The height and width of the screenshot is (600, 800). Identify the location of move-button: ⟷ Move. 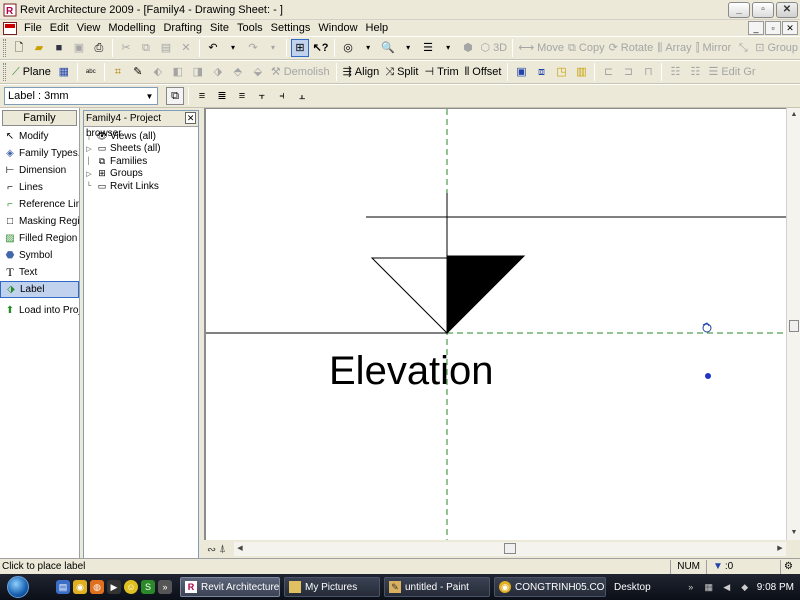
(540, 48).